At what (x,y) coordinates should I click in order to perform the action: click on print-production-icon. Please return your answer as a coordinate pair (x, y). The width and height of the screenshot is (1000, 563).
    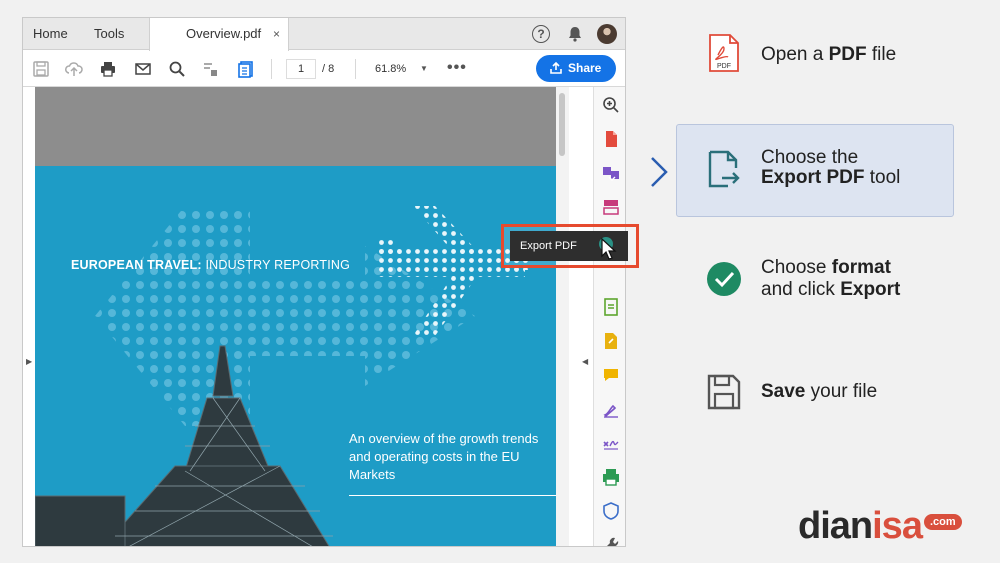
    Looking at the image, I should click on (611, 477).